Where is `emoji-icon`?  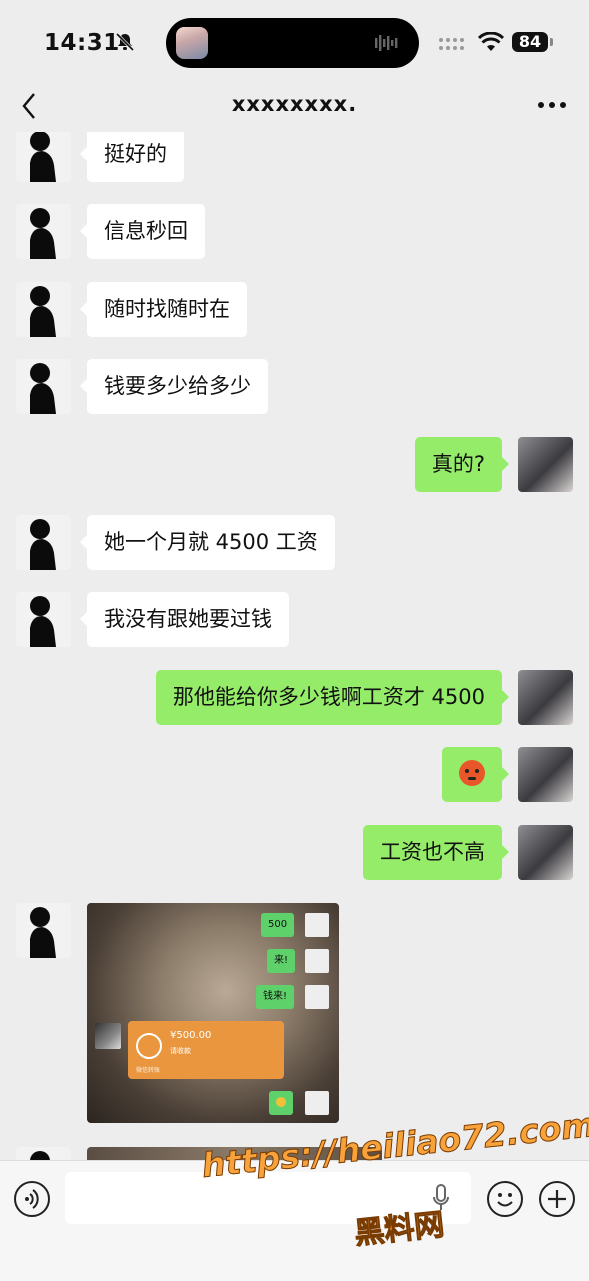 emoji-icon is located at coordinates (505, 1199).